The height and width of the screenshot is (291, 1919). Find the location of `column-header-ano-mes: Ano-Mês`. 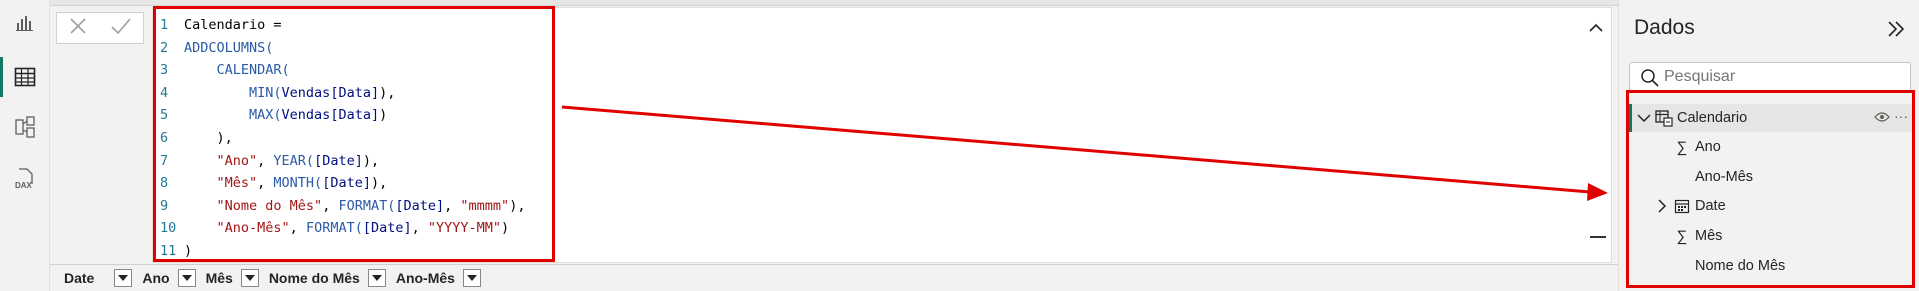

column-header-ano-mes: Ano-Mês is located at coordinates (438, 278).